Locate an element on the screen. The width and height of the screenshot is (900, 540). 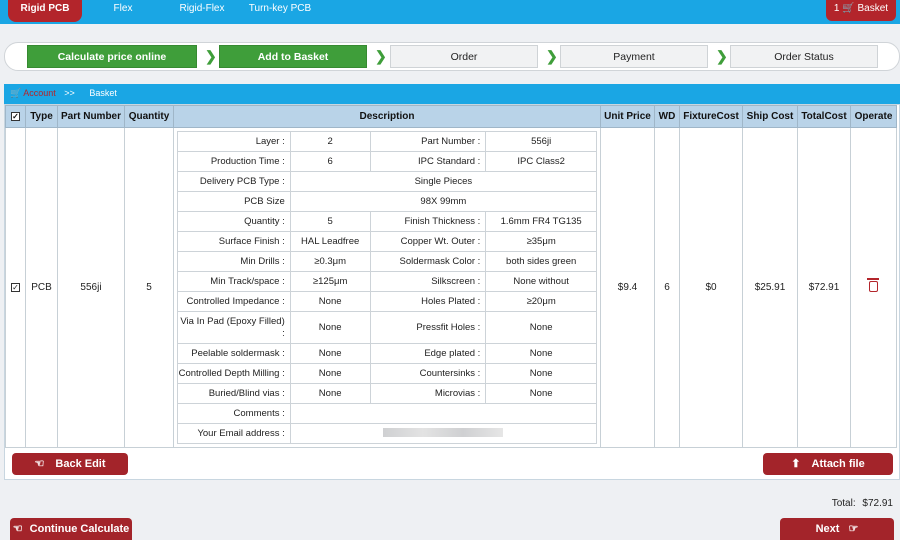
desc-value: HAL Leadfree is located at coordinates (330, 241).